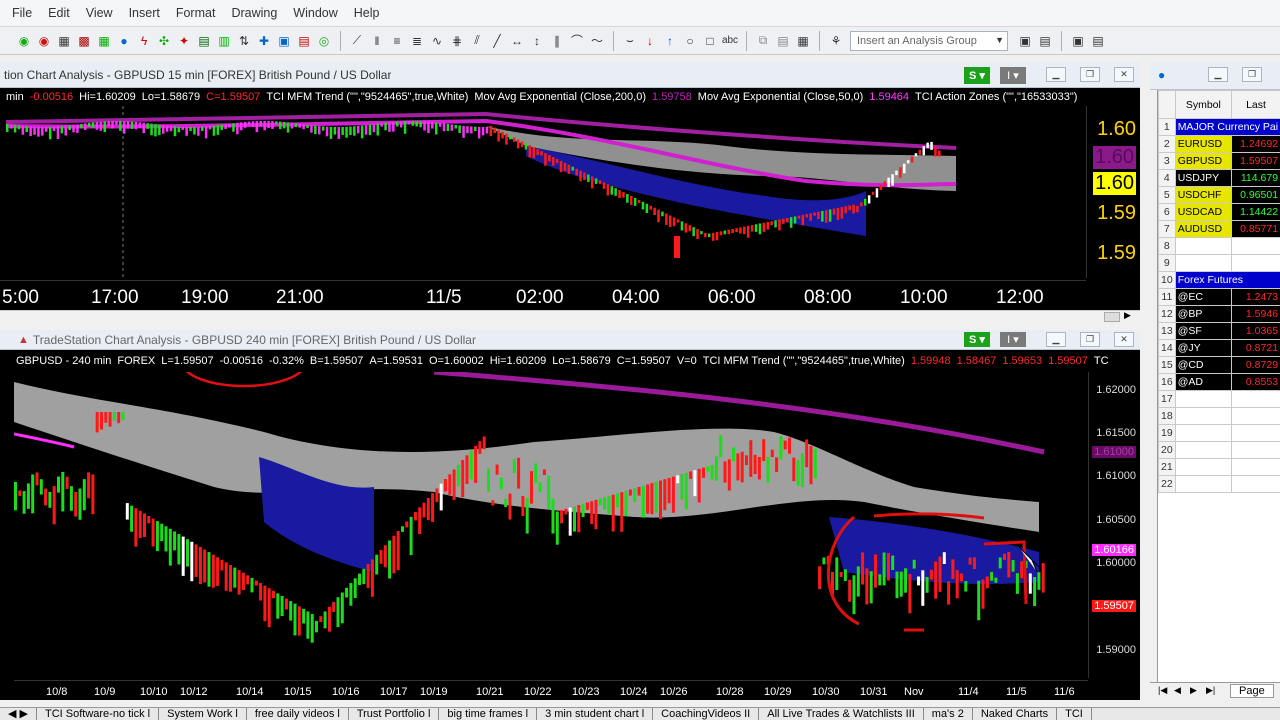  I want to click on parallel-lines-icon: ∥, so click(557, 41).